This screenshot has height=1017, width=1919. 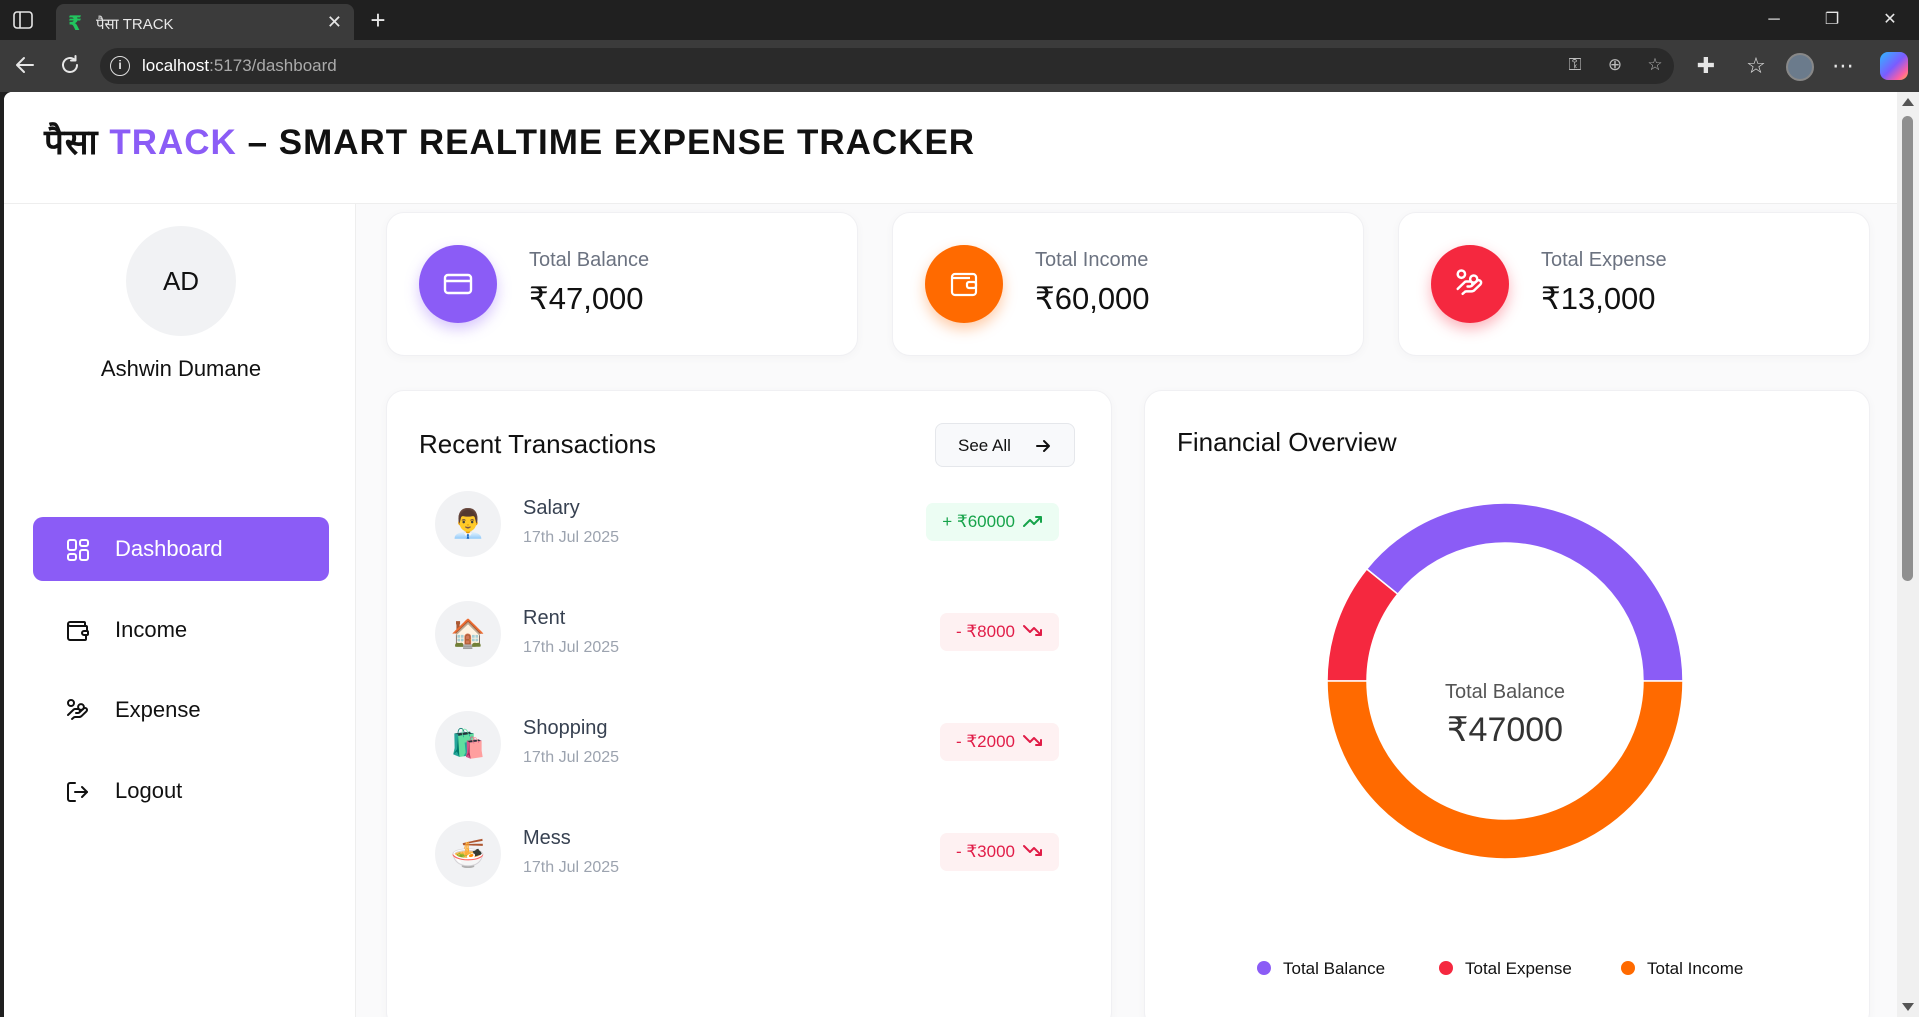 What do you see at coordinates (78, 550) in the screenshot?
I see `dashboard-icon` at bounding box center [78, 550].